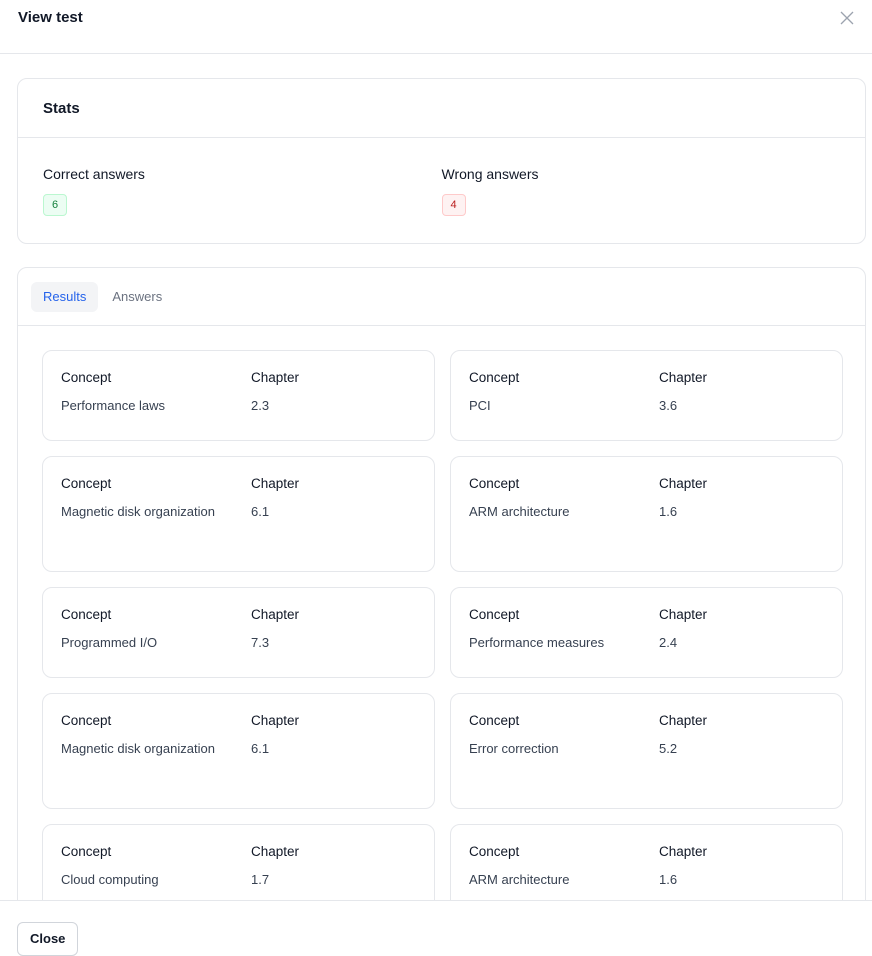 Image resolution: width=872 pixels, height=956 pixels. Describe the element at coordinates (110, 879) in the screenshot. I see `concept-value: Cloud computing` at that location.